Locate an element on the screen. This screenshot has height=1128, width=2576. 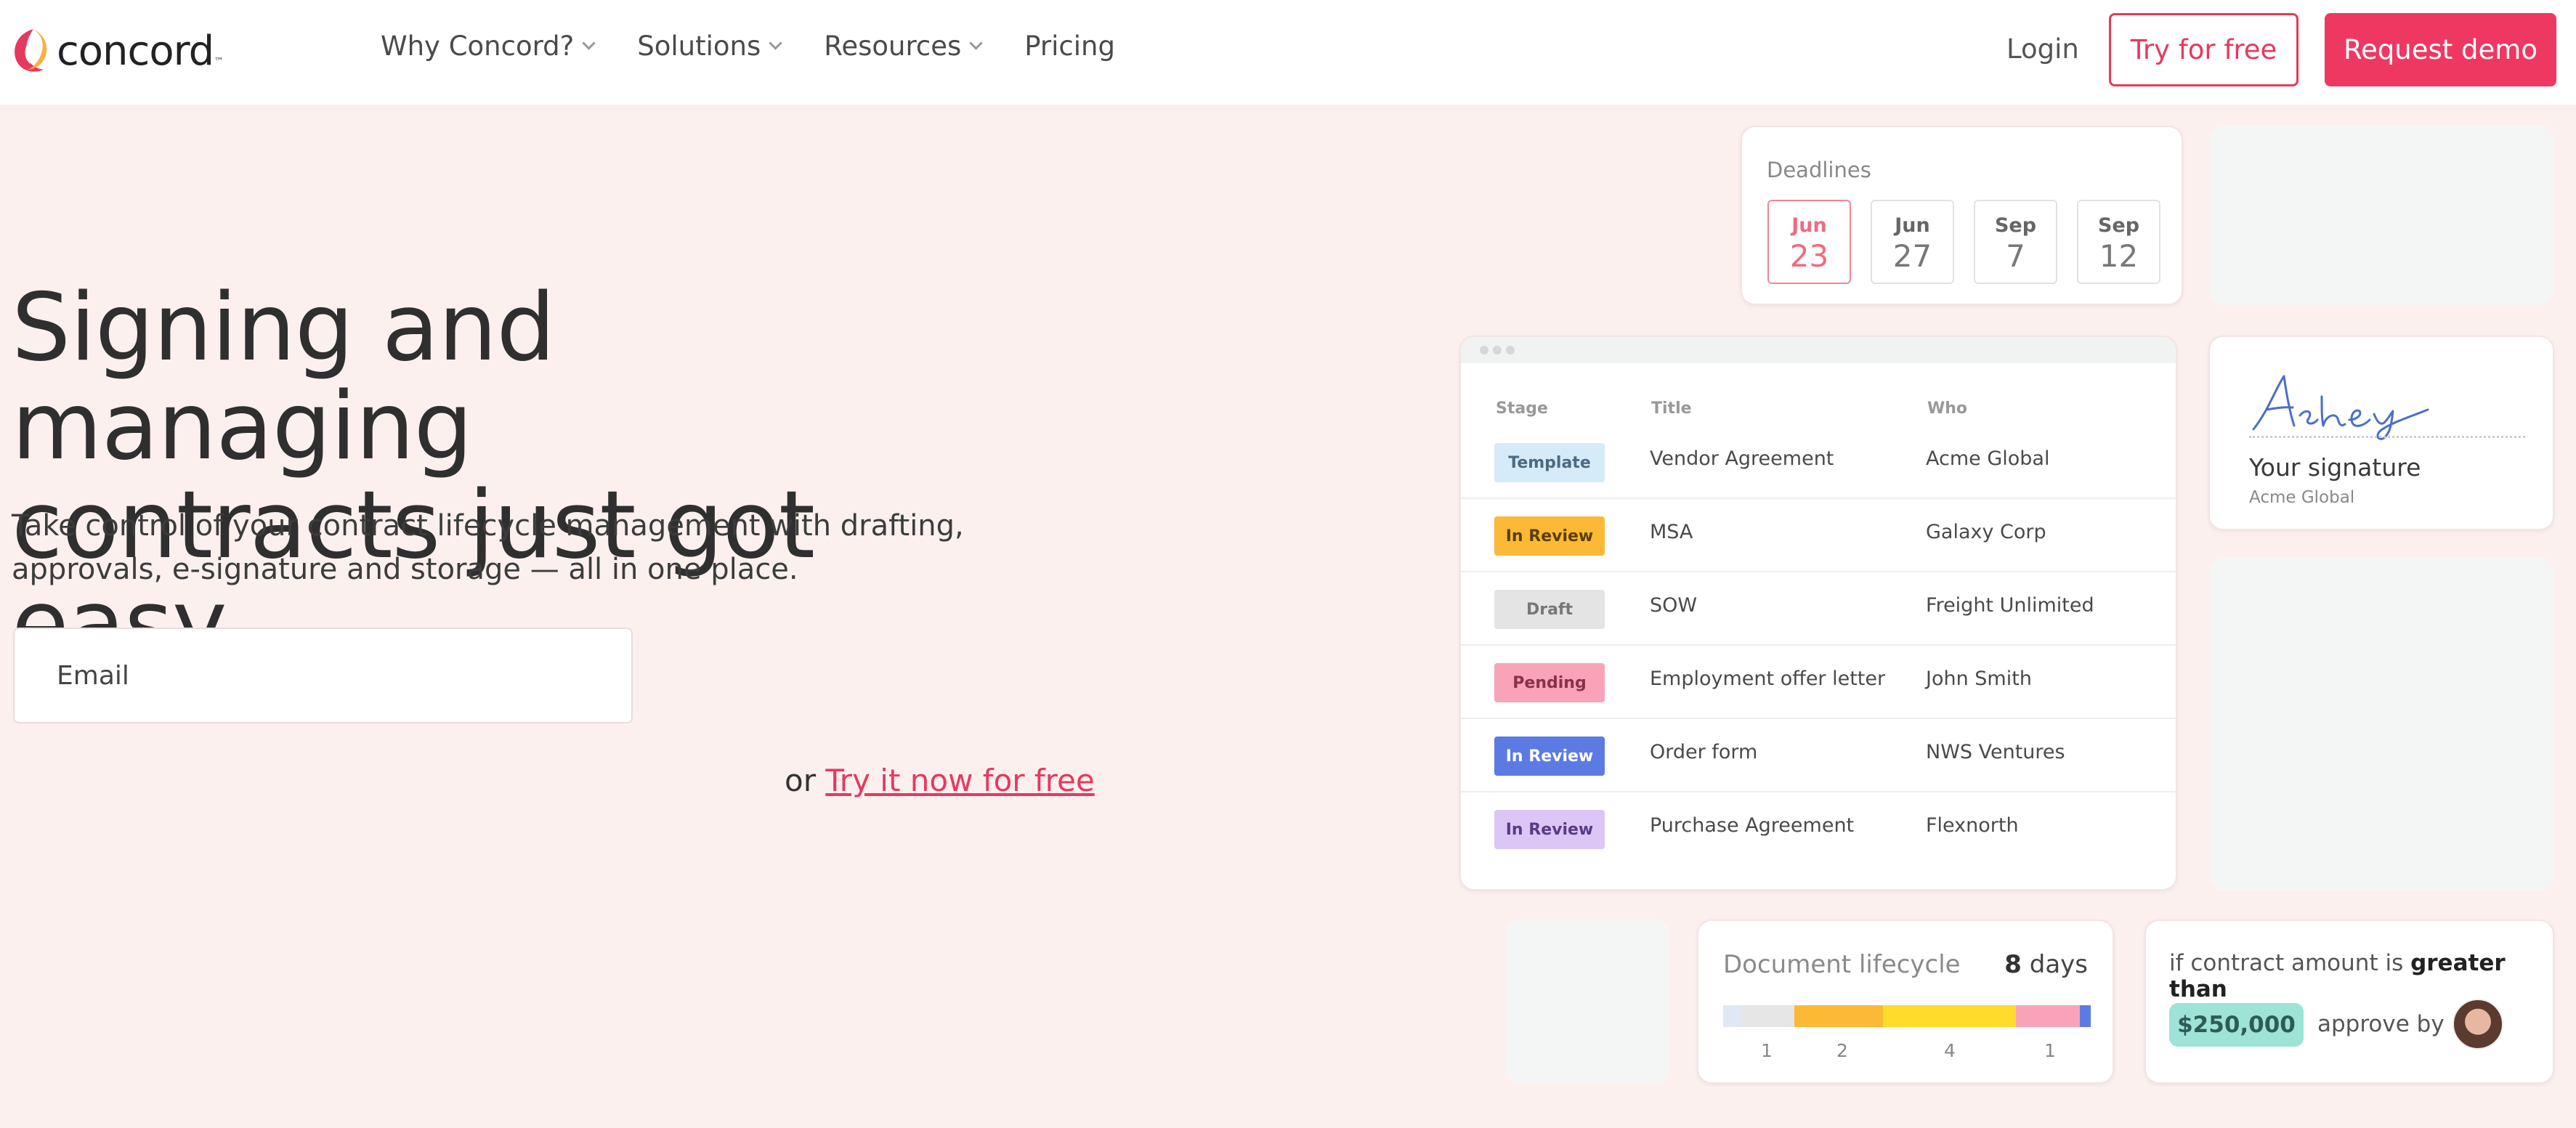
nav-pricing: Pricing is located at coordinates (1069, 46).